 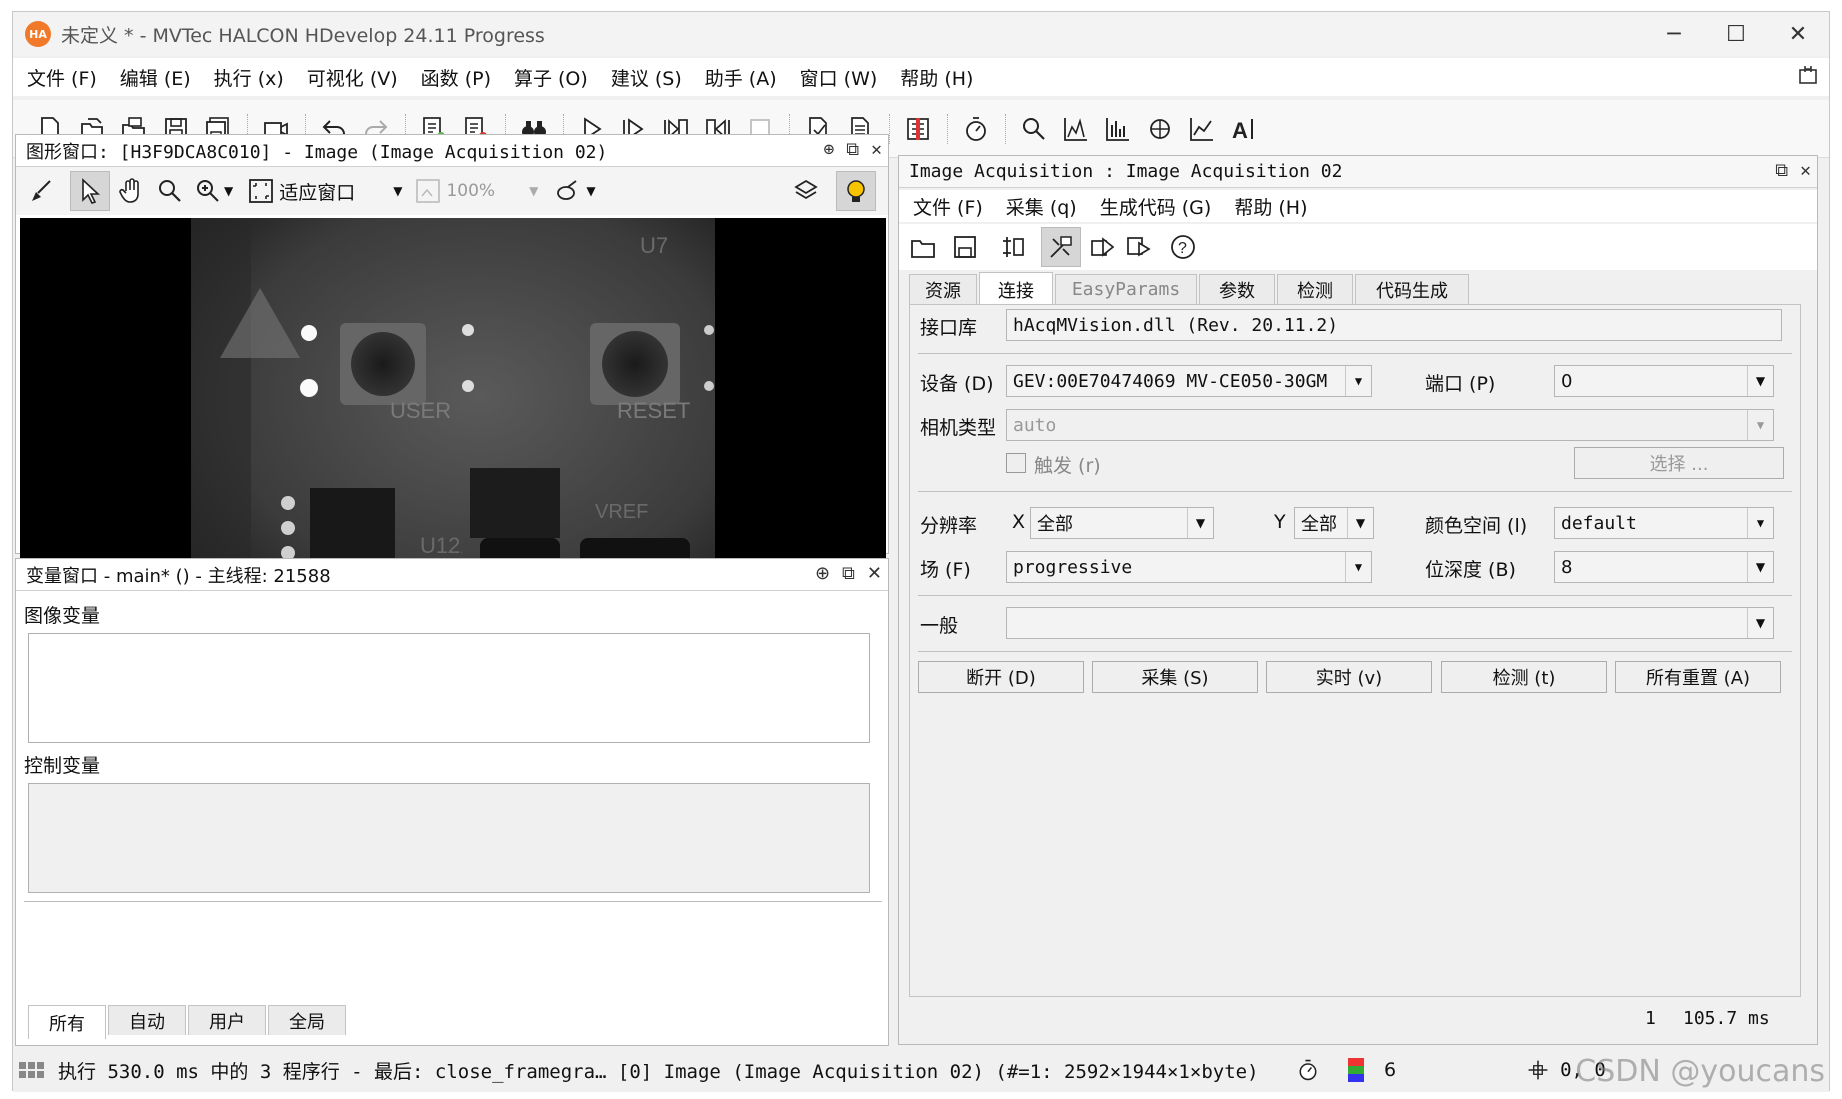 I want to click on tab-global: 全局, so click(x=307, y=1020).